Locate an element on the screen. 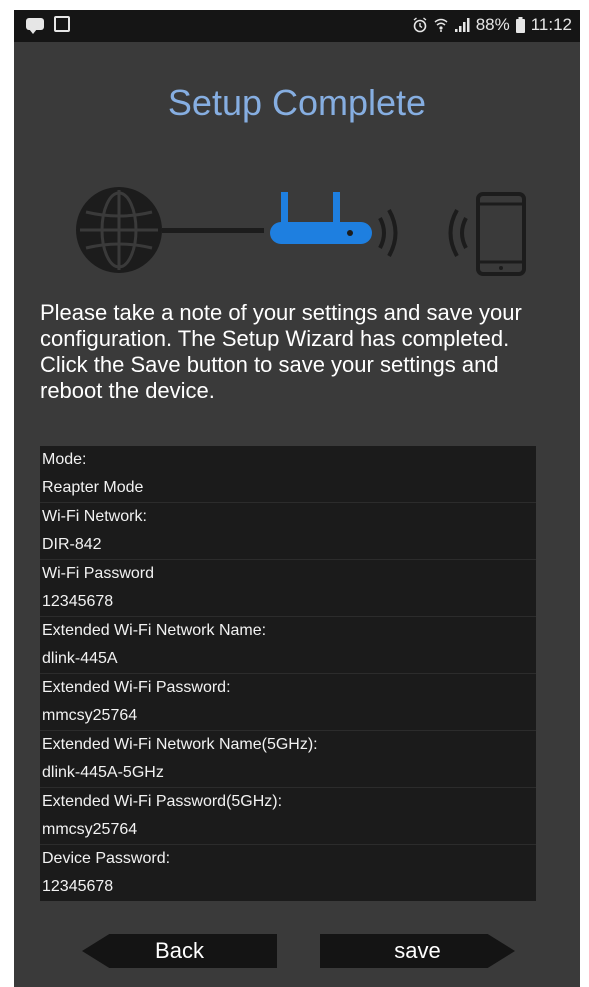  wifi-icon is located at coordinates (441, 25).